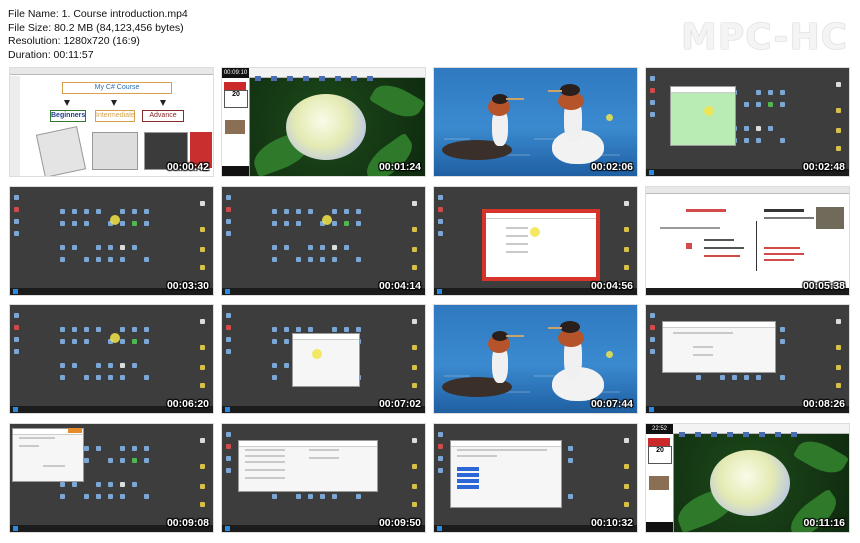  What do you see at coordinates (719, 240) in the screenshot?
I see `doc-line` at bounding box center [719, 240].